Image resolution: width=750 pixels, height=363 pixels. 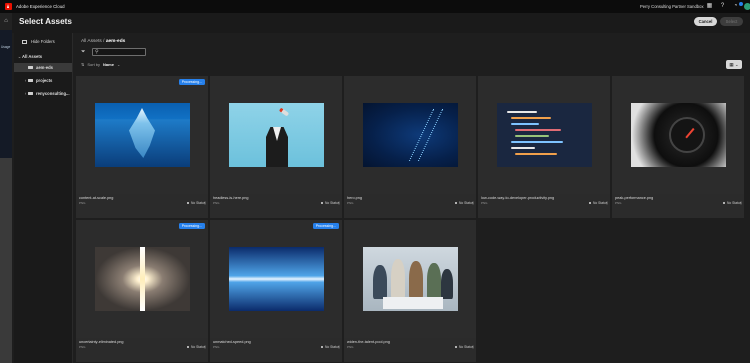 What do you see at coordinates (43, 41) in the screenshot?
I see `hide-folders-label: Hide Folders` at bounding box center [43, 41].